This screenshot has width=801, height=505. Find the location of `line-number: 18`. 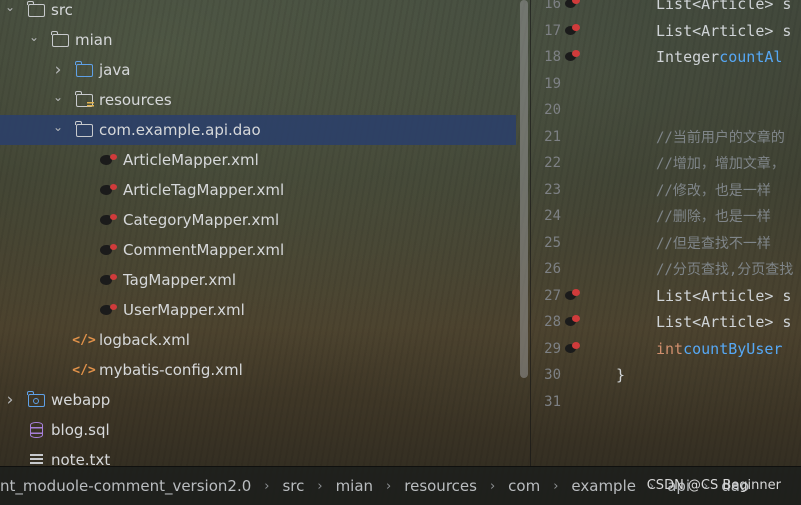

line-number: 18 is located at coordinates (552, 57).